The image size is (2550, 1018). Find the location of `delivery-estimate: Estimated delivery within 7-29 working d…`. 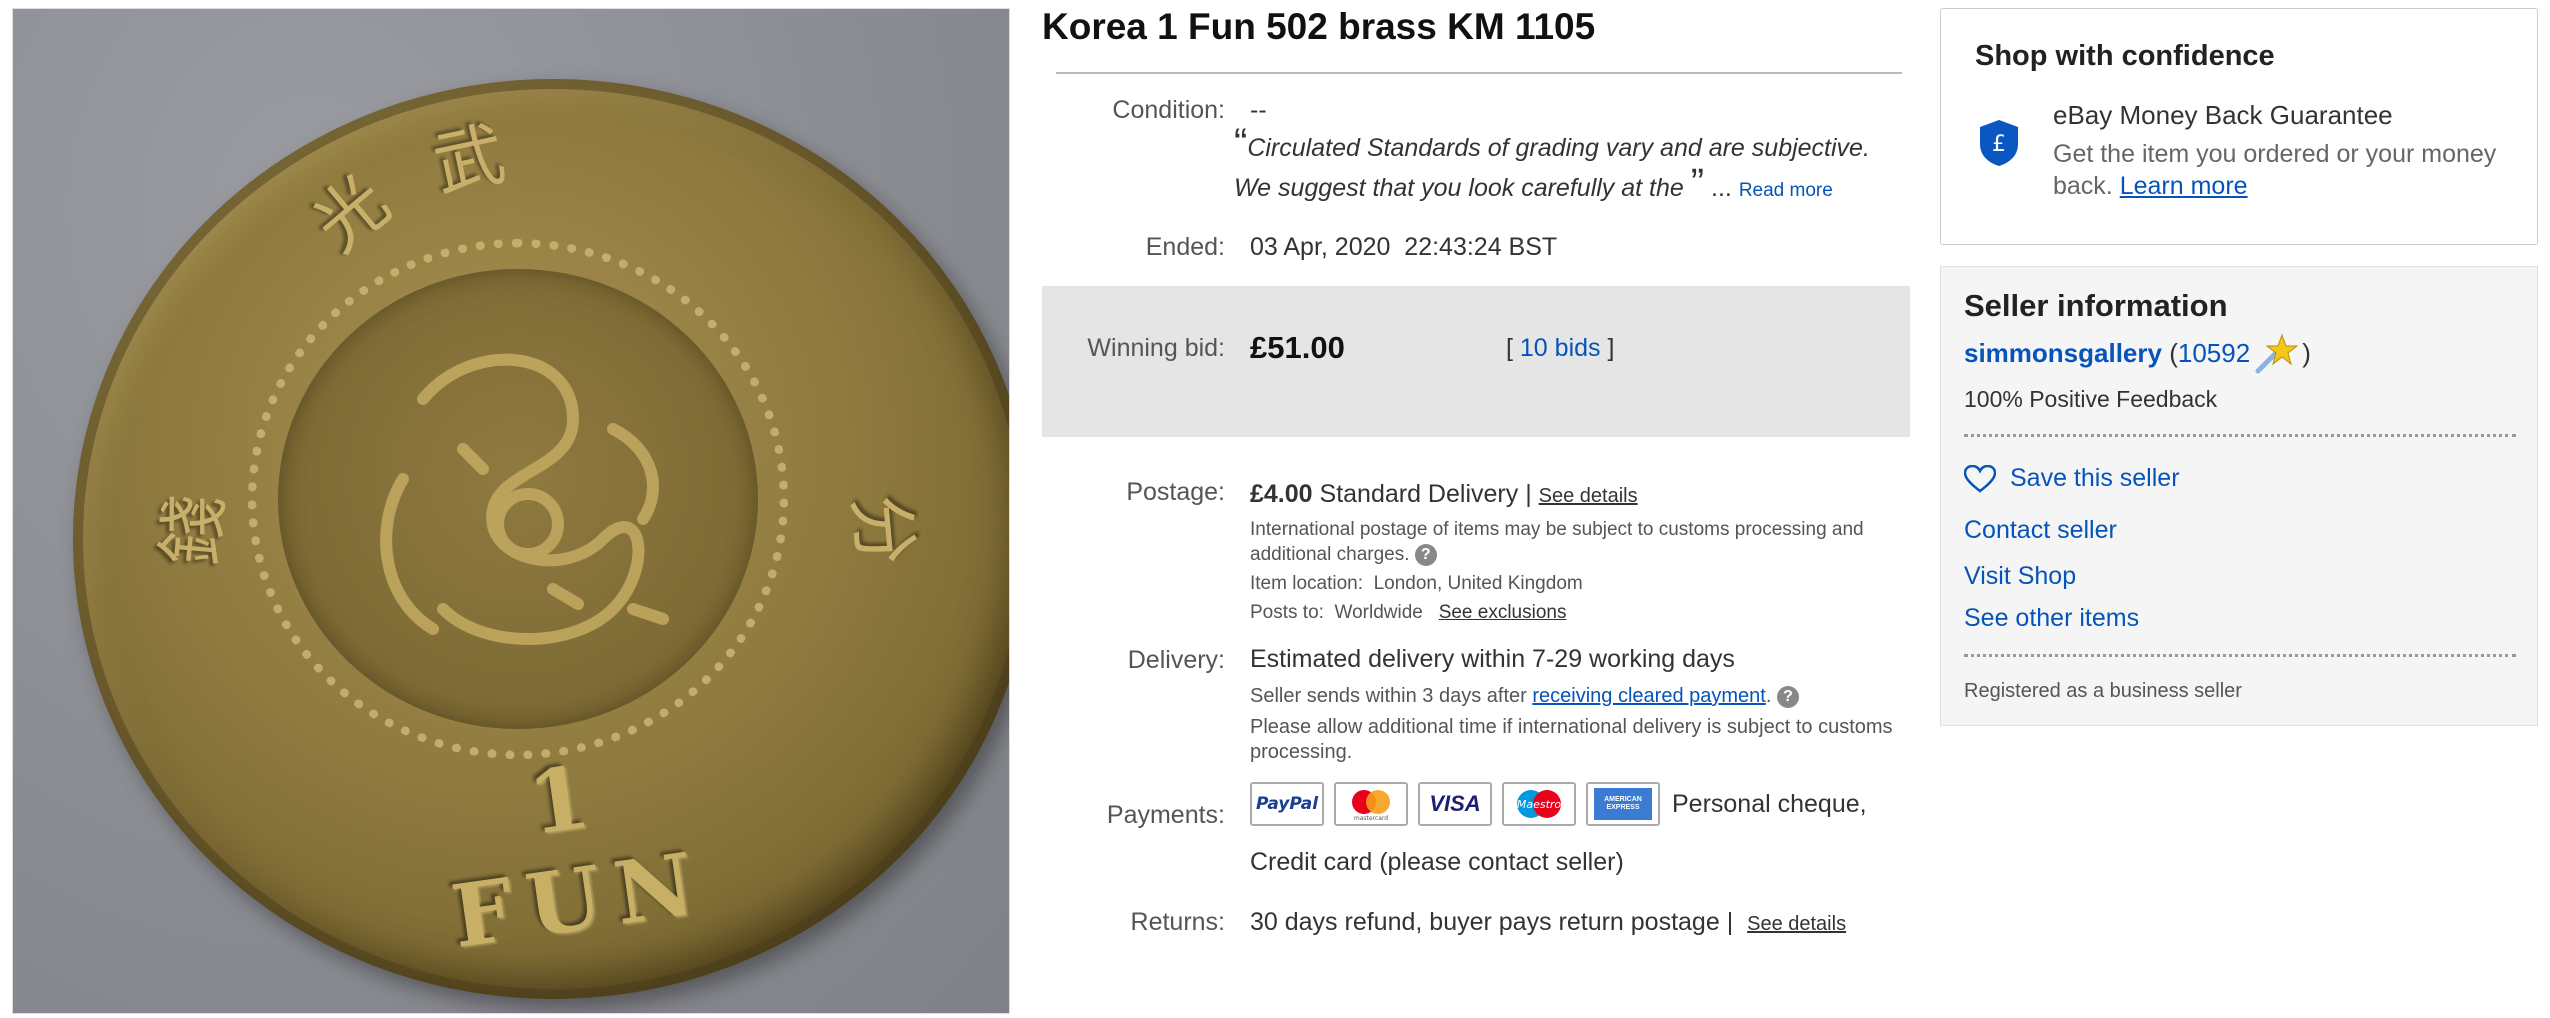

delivery-estimate: Estimated delivery within 7-29 working d… is located at coordinates (1492, 659).